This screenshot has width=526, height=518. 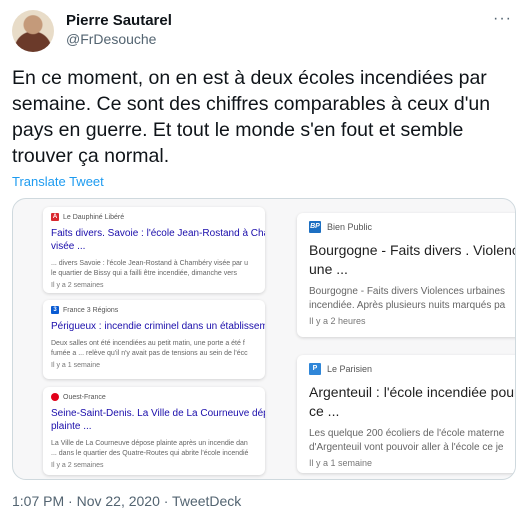 What do you see at coordinates (55, 310) in the screenshot?
I see `france3-logo-icon: 3` at bounding box center [55, 310].